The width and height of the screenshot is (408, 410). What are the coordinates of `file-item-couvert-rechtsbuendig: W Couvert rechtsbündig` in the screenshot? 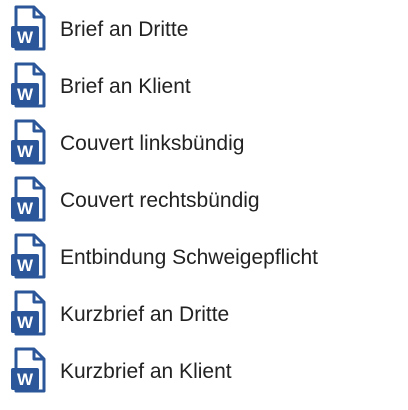 It's located at (204, 199).